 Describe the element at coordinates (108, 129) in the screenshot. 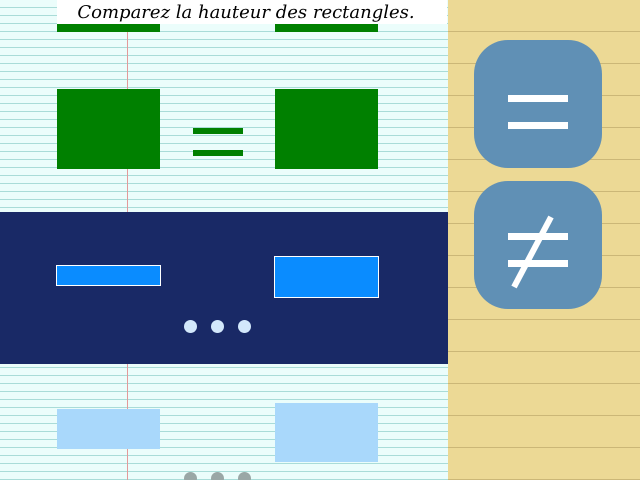

I see `solved-row-left-rectangle` at that location.